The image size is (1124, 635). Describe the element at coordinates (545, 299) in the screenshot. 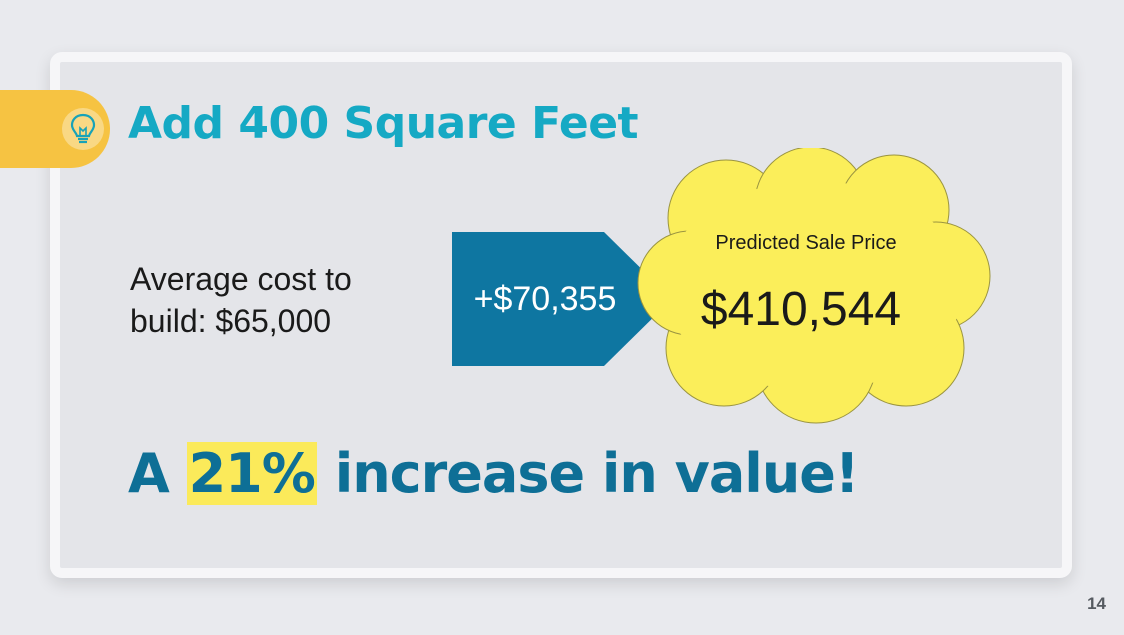

I see `increase-amount: +$70,355` at that location.